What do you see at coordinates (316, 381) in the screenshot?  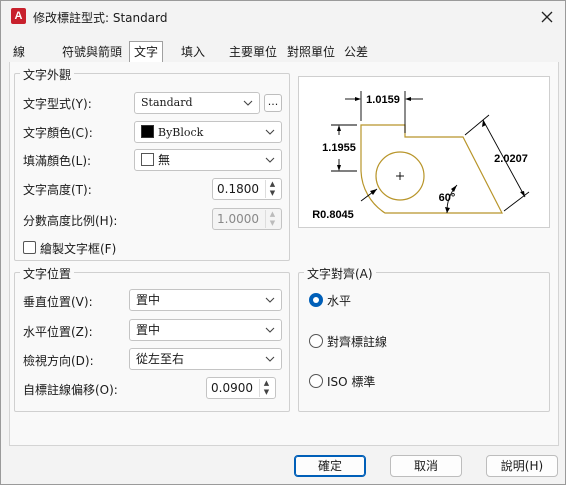 I see `radio-iso-standard` at bounding box center [316, 381].